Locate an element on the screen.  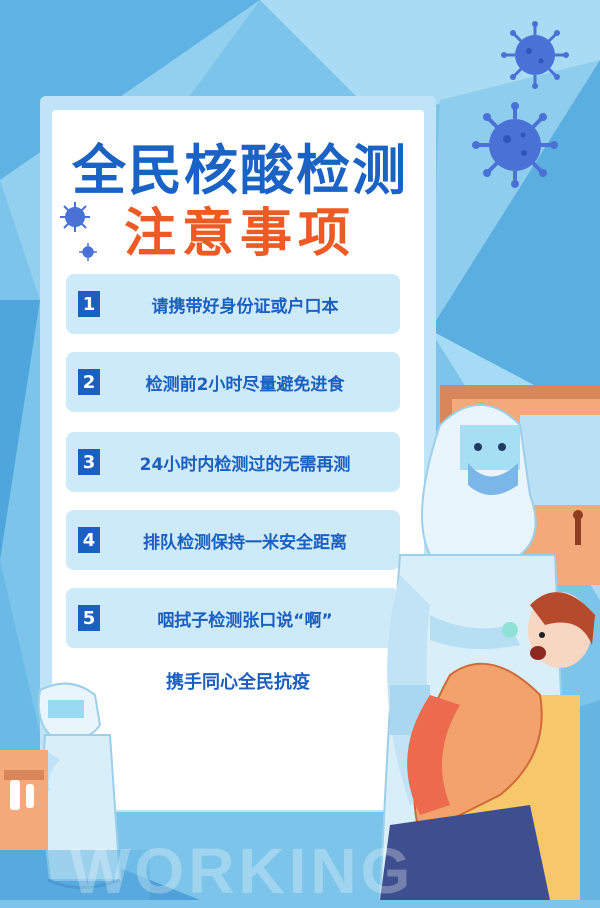
item-text: 咽拭子检测张口说“啊” is located at coordinates (245, 620).